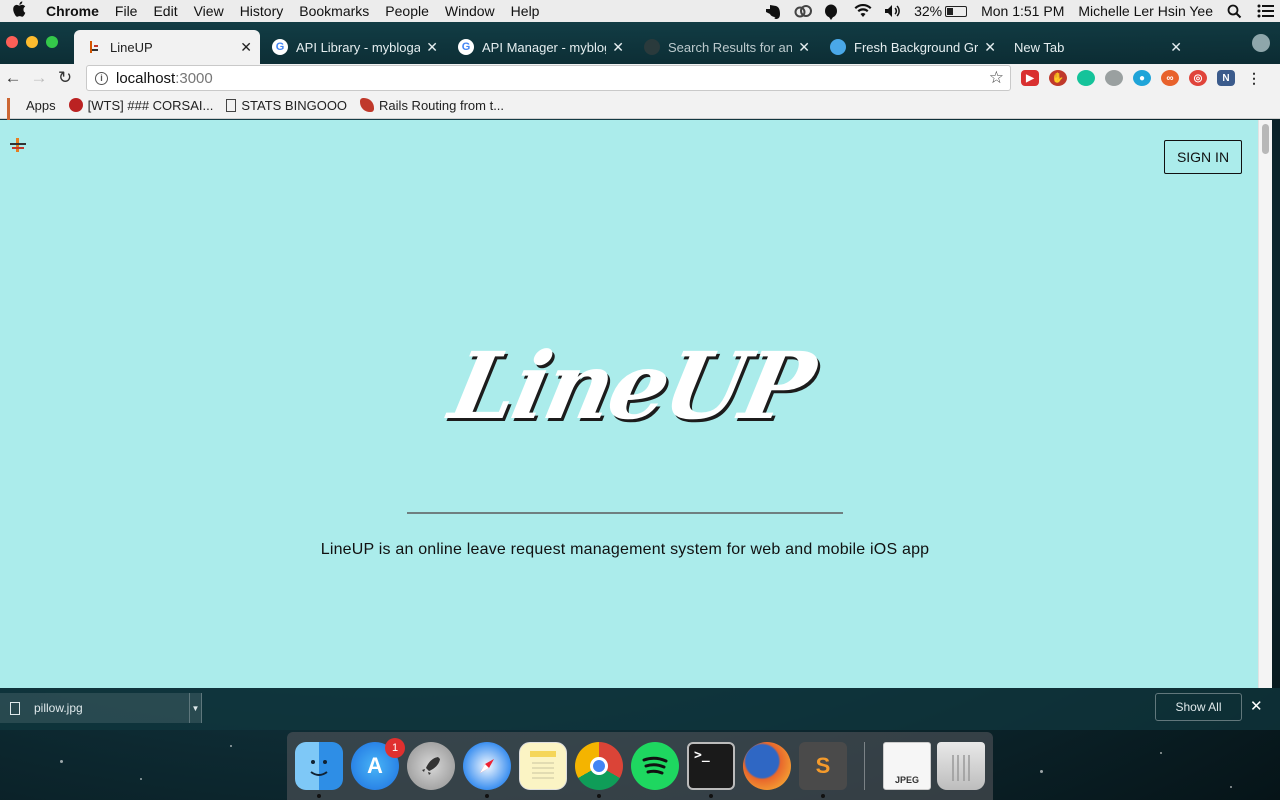 This screenshot has height=800, width=1280. I want to click on menu-file: File, so click(126, 11).